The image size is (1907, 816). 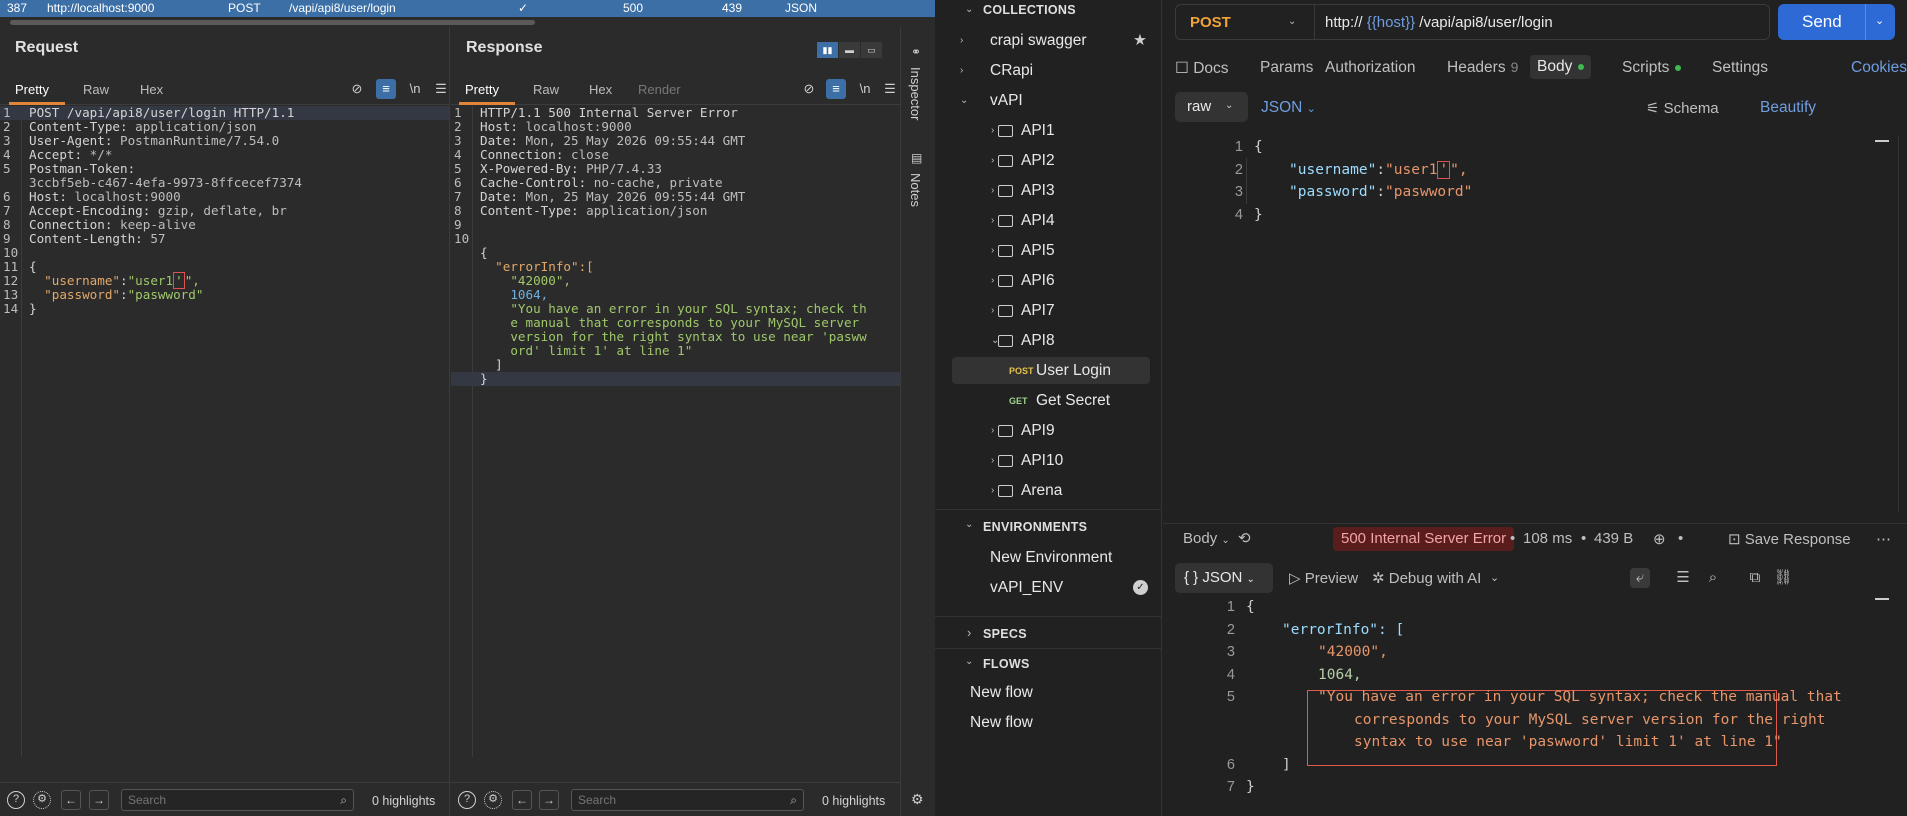 I want to click on folder-api2: › API2, so click(x=1049, y=160).